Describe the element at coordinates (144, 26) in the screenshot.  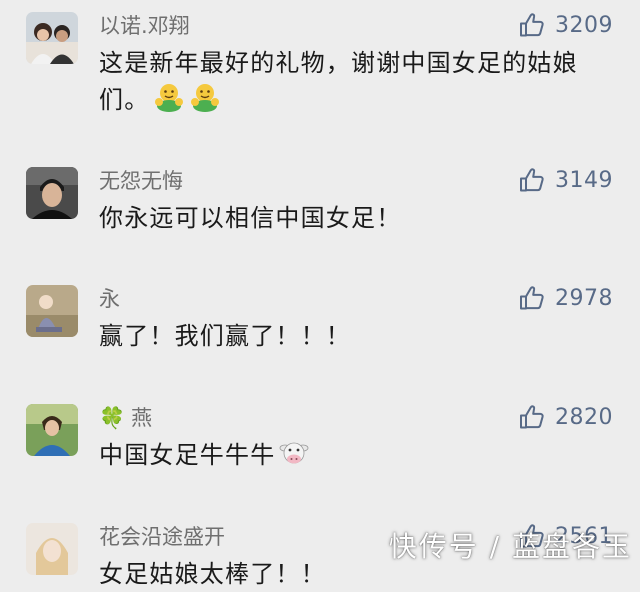
I see `username: 以诺.邓翔` at that location.